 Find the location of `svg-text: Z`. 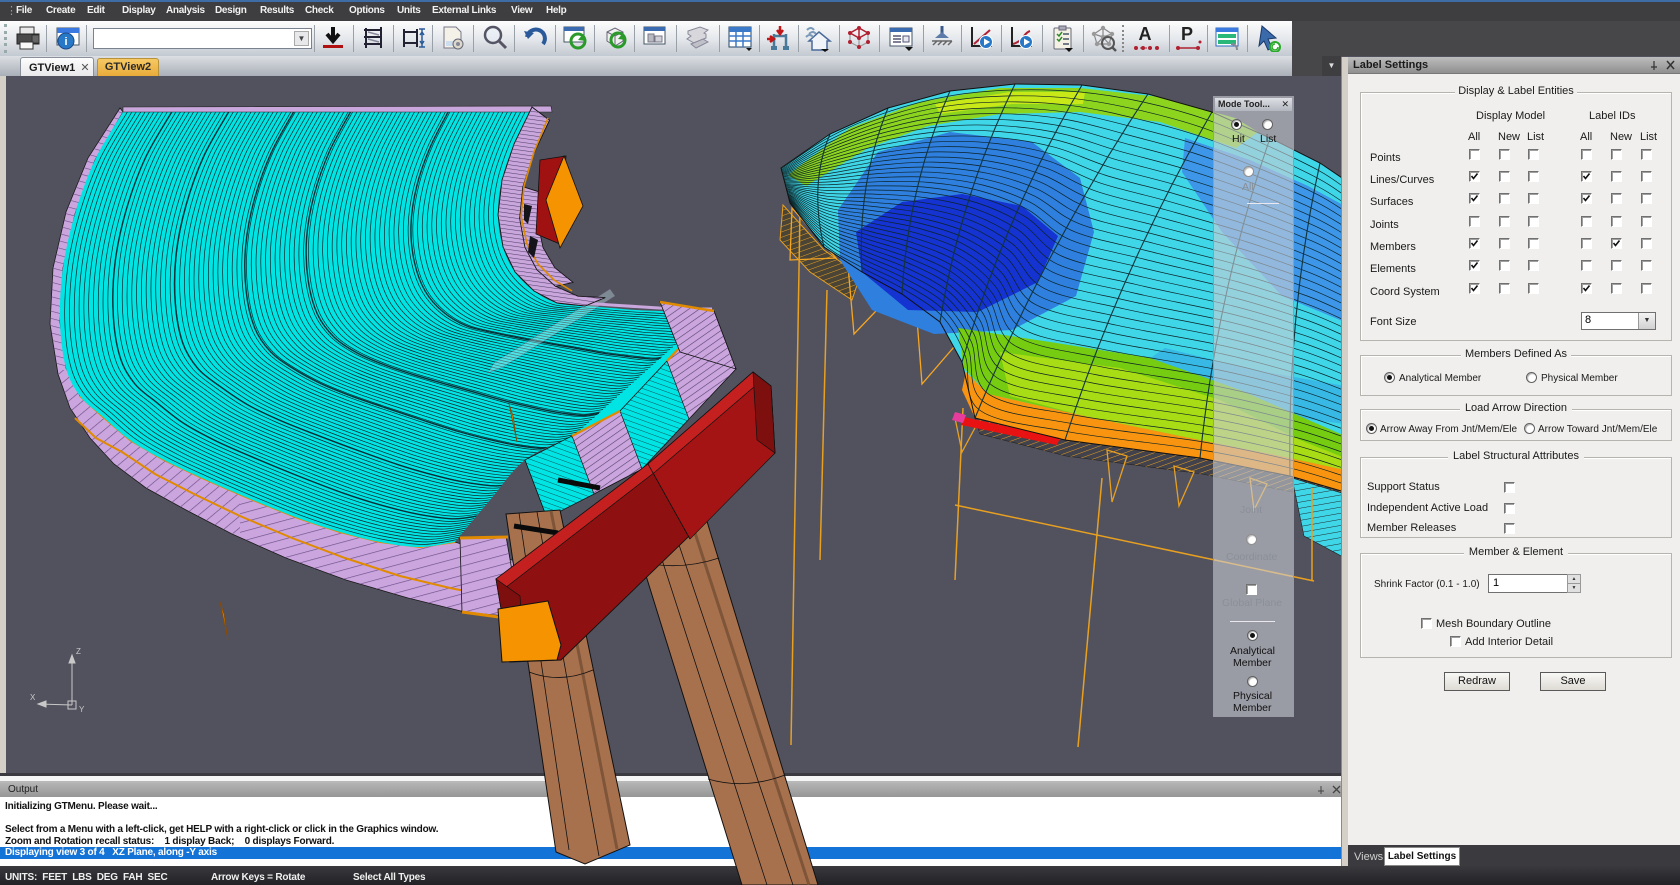

svg-text: Z is located at coordinates (78, 651).